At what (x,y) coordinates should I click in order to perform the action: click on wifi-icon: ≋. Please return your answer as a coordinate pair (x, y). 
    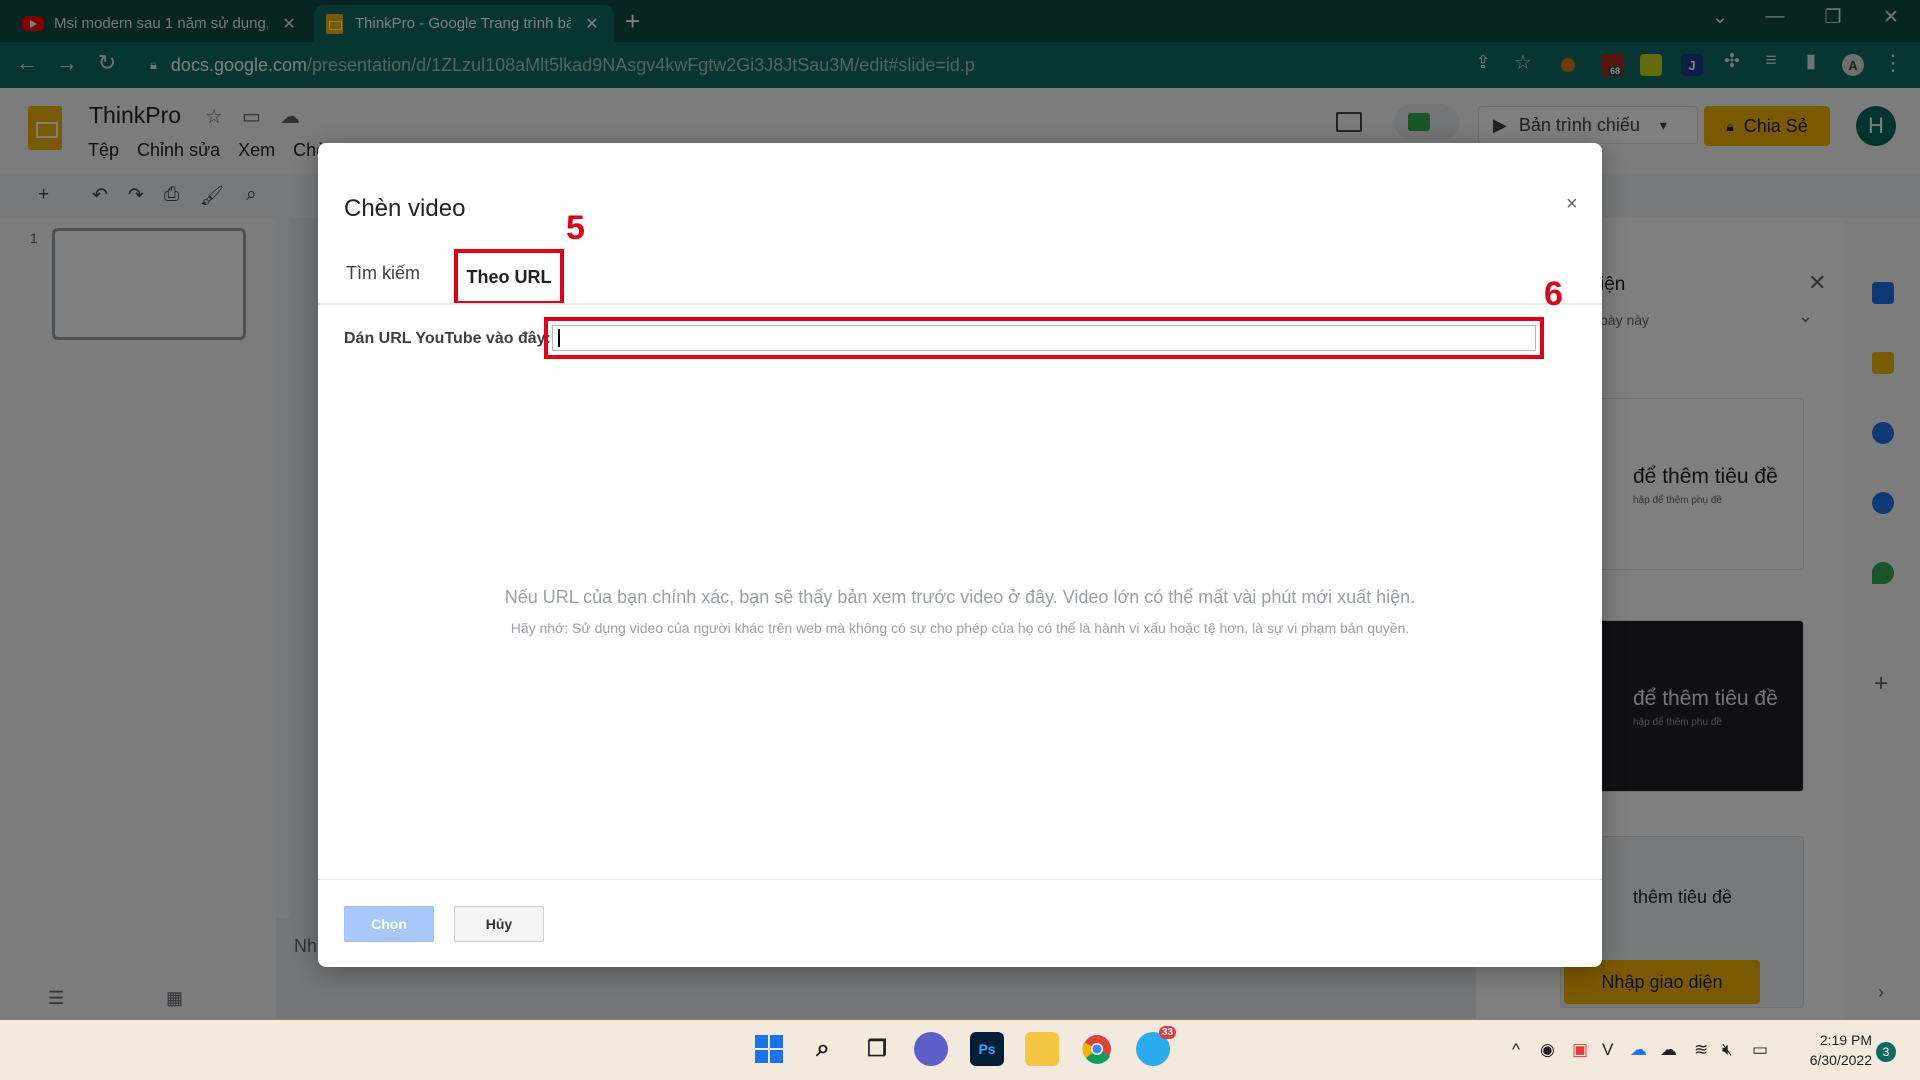
    Looking at the image, I should click on (1701, 1050).